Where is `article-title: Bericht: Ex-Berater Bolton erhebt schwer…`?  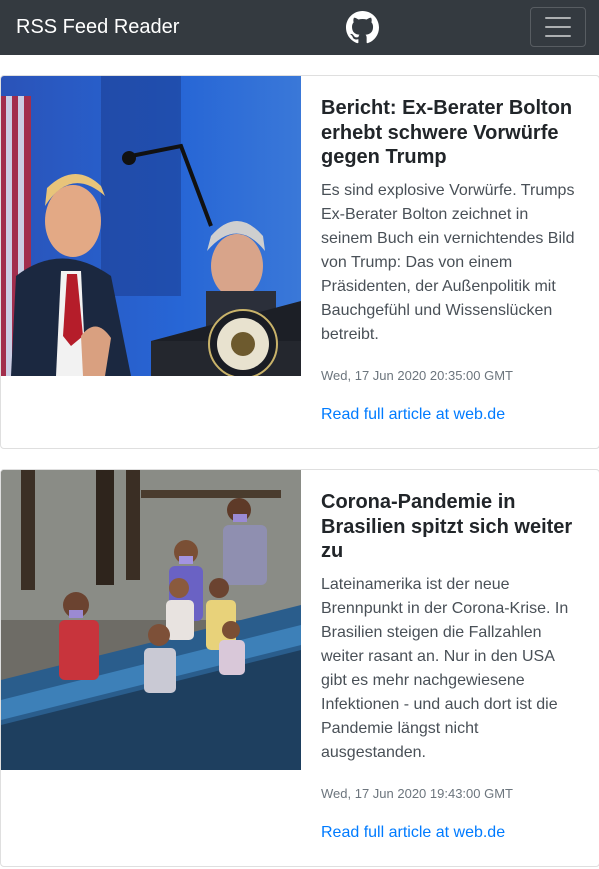
article-title: Bericht: Ex-Berater Bolton erhebt schwer… is located at coordinates (447, 132).